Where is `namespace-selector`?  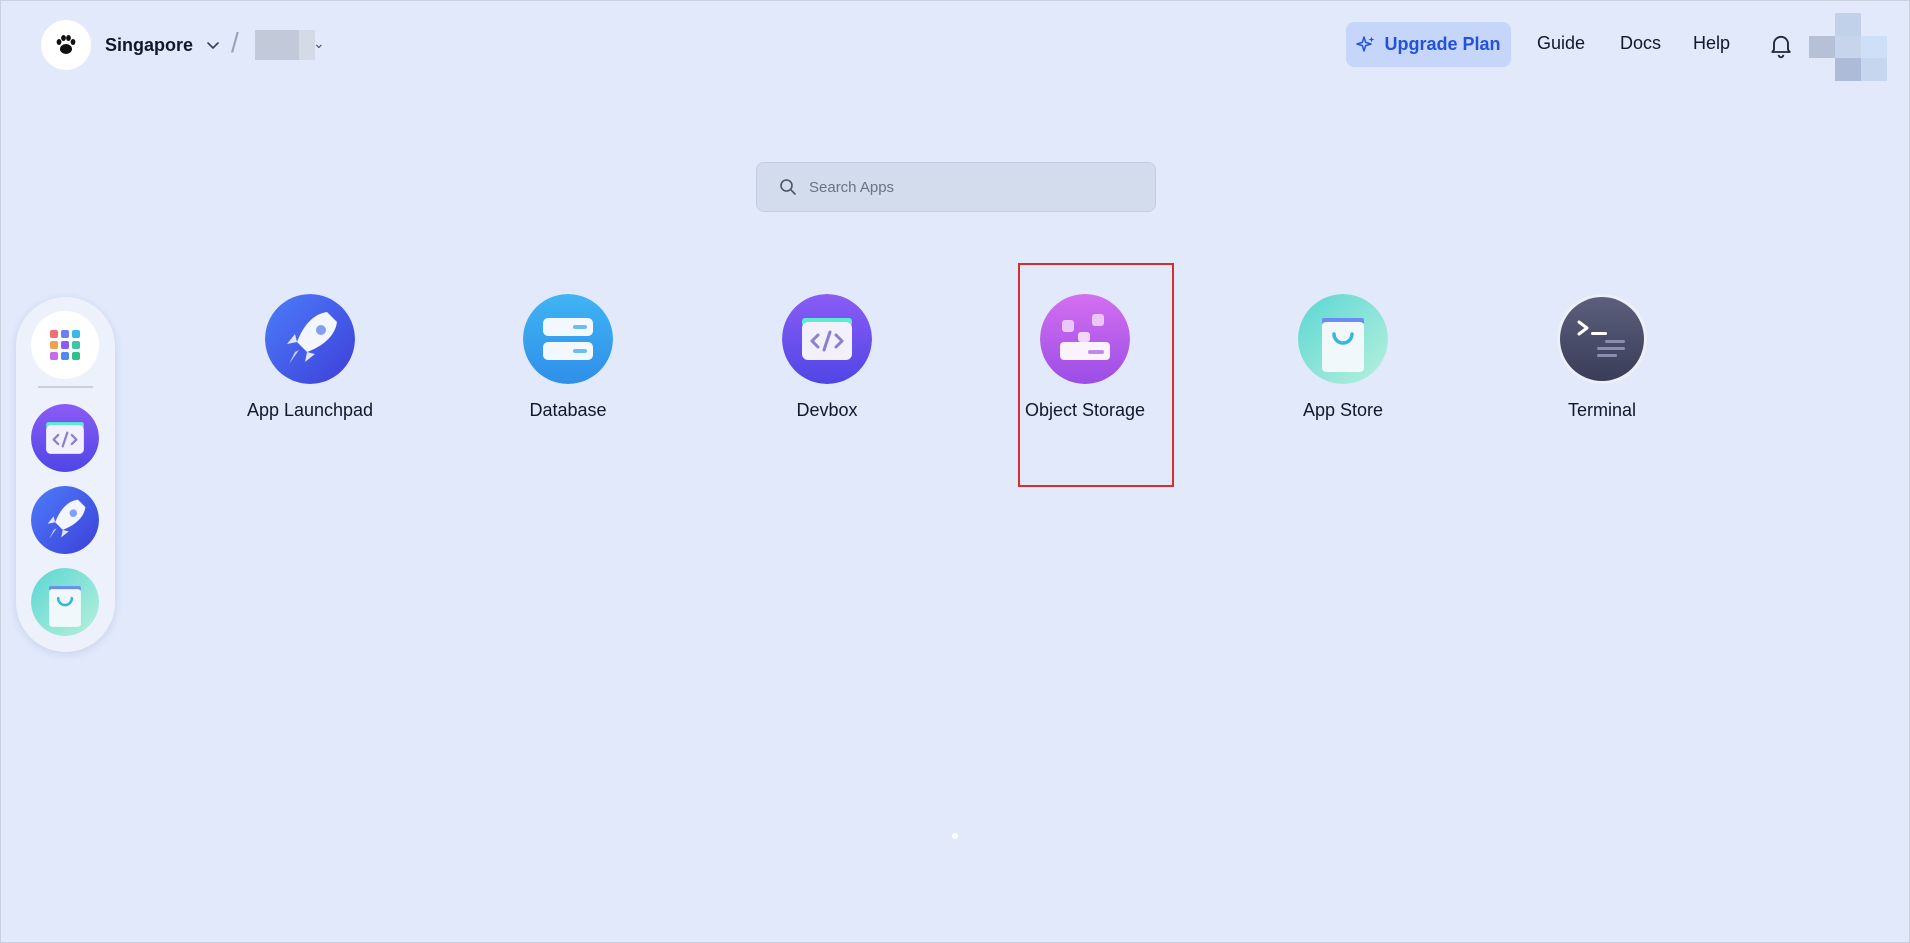 namespace-selector is located at coordinates (285, 45).